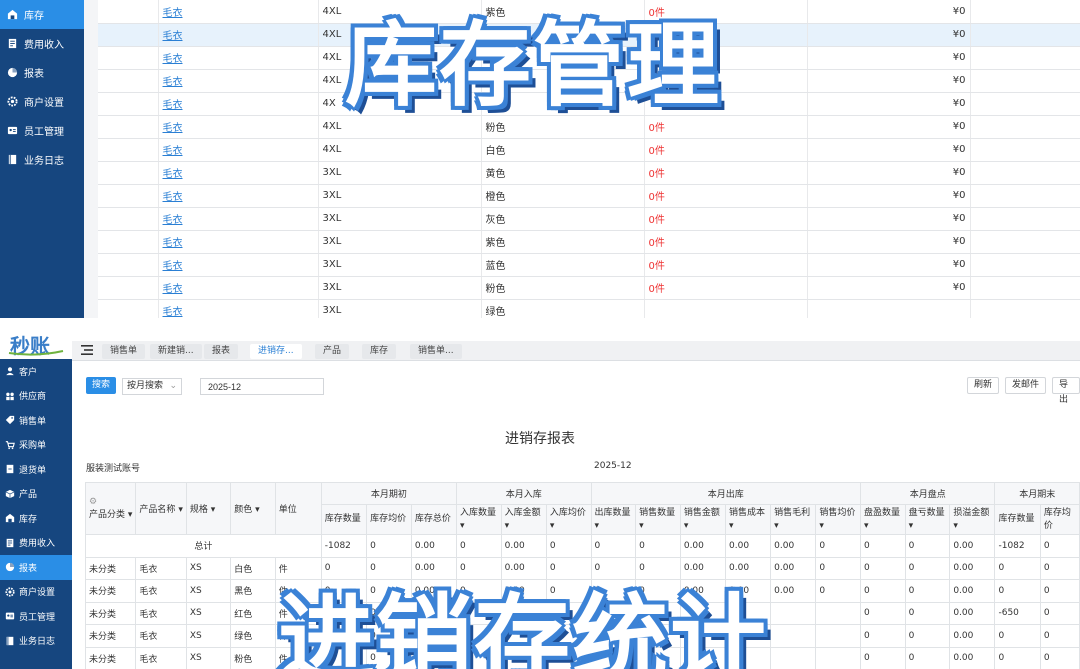 The height and width of the screenshot is (669, 1080). Describe the element at coordinates (36, 592) in the screenshot. I see `sidebar-item: 商户设置` at that location.